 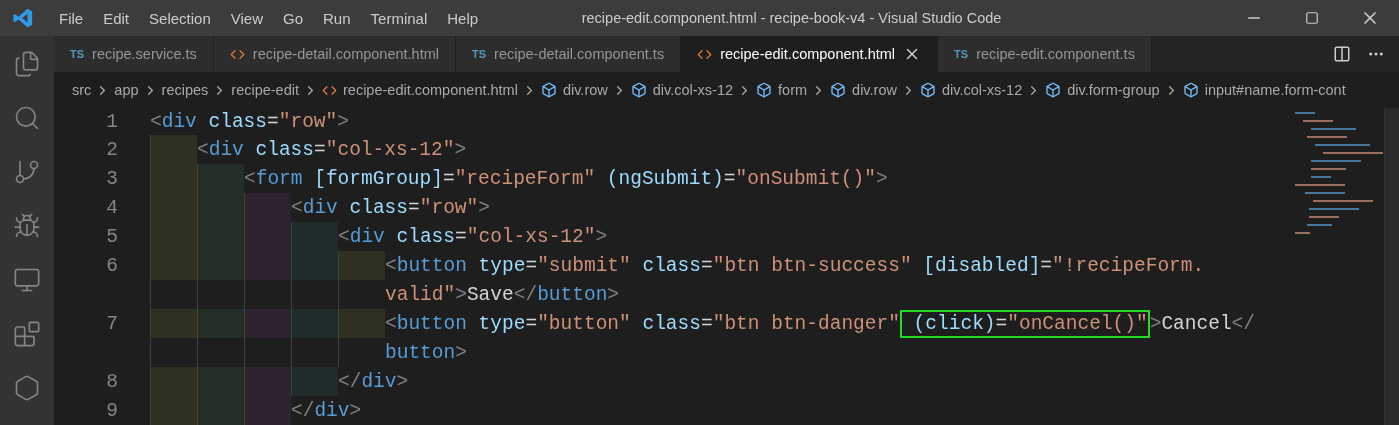 What do you see at coordinates (112, 323) in the screenshot?
I see `line-number: 7` at bounding box center [112, 323].